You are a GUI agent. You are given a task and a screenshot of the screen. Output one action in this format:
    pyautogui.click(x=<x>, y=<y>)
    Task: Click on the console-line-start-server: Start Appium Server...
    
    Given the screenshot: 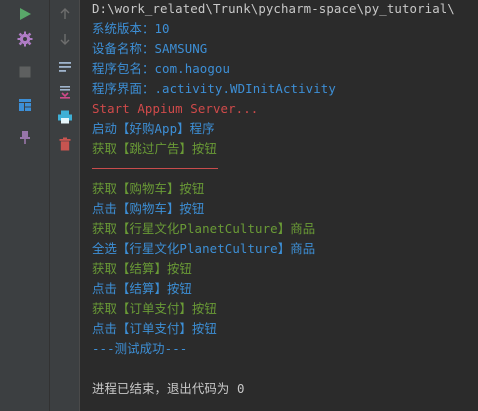 What is the action you would take?
    pyautogui.click(x=175, y=108)
    